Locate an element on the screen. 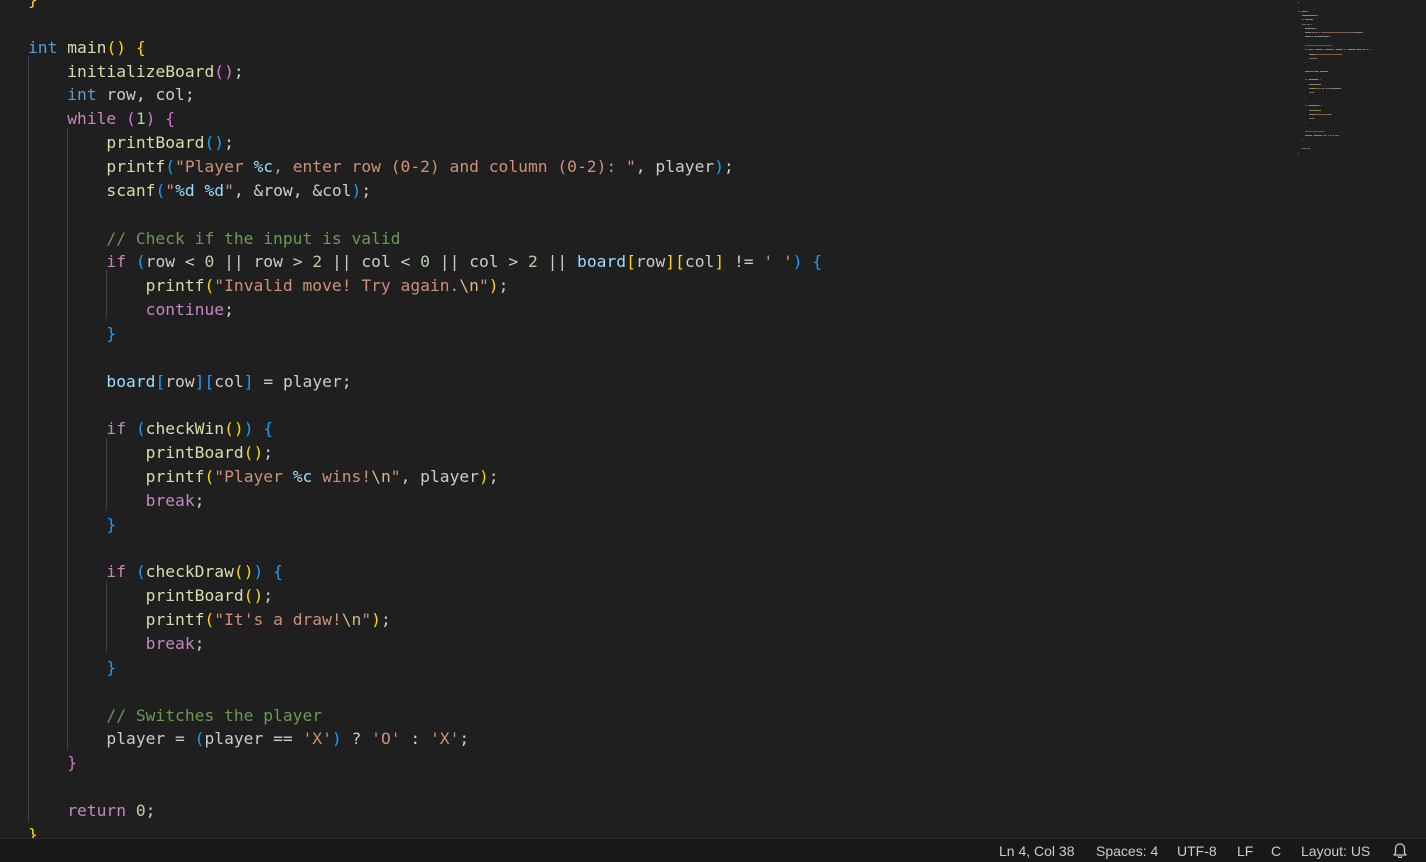 This screenshot has height=862, width=1426. code-line: int row, col; is located at coordinates (111, 95).